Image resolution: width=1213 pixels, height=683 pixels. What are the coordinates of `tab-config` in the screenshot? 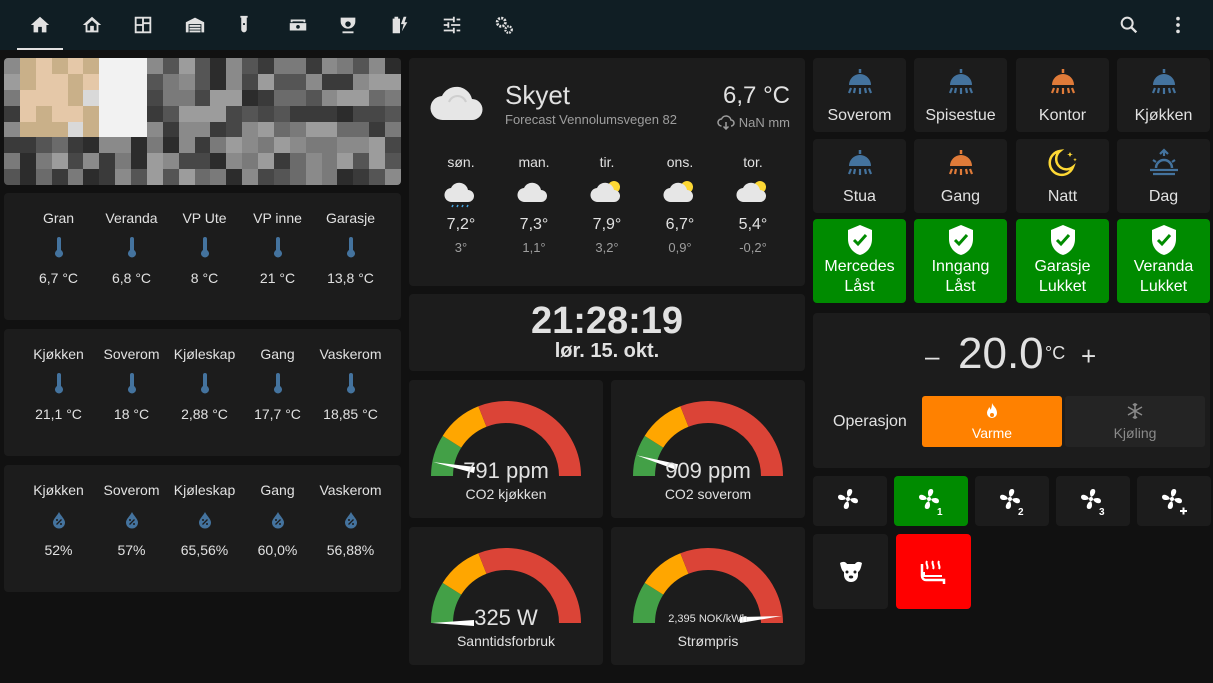 It's located at (504, 25).